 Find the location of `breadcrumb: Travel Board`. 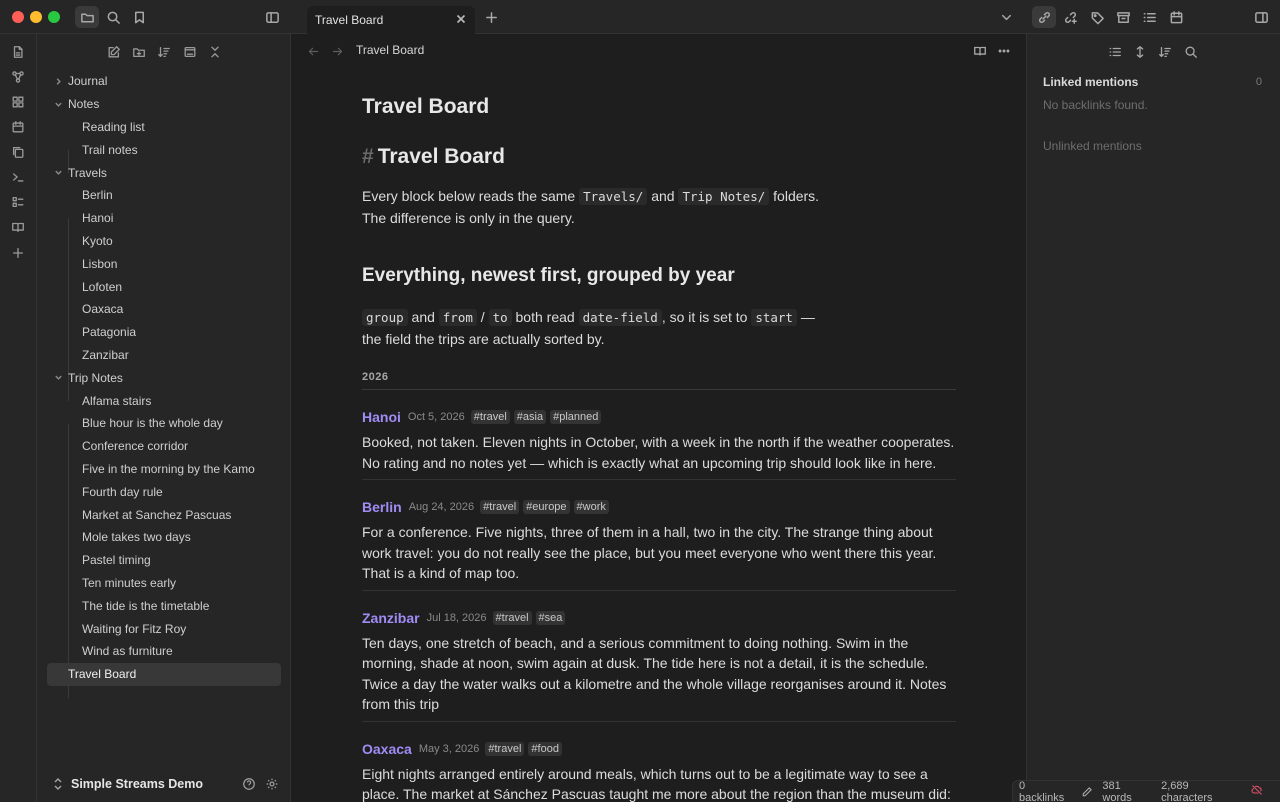

breadcrumb: Travel Board is located at coordinates (390, 50).